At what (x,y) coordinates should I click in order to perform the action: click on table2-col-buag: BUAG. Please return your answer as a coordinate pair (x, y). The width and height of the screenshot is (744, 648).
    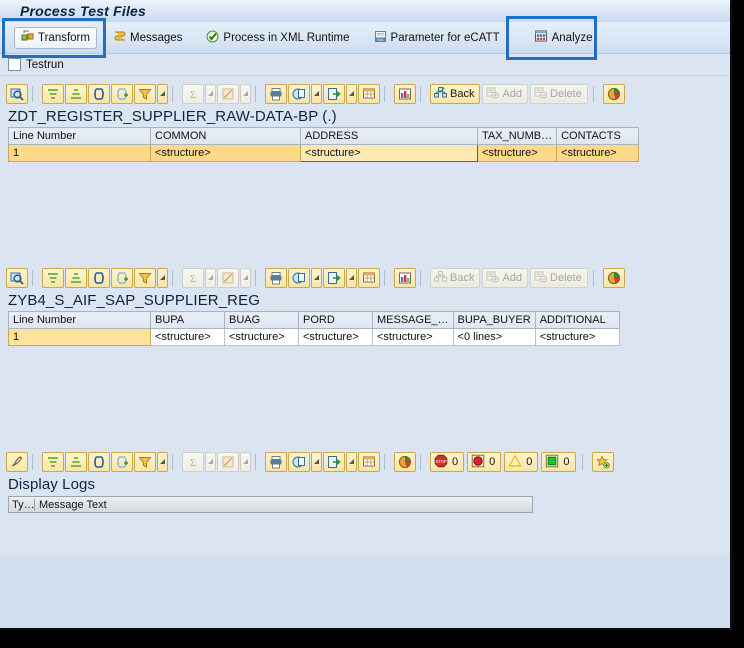
    Looking at the image, I should click on (261, 320).